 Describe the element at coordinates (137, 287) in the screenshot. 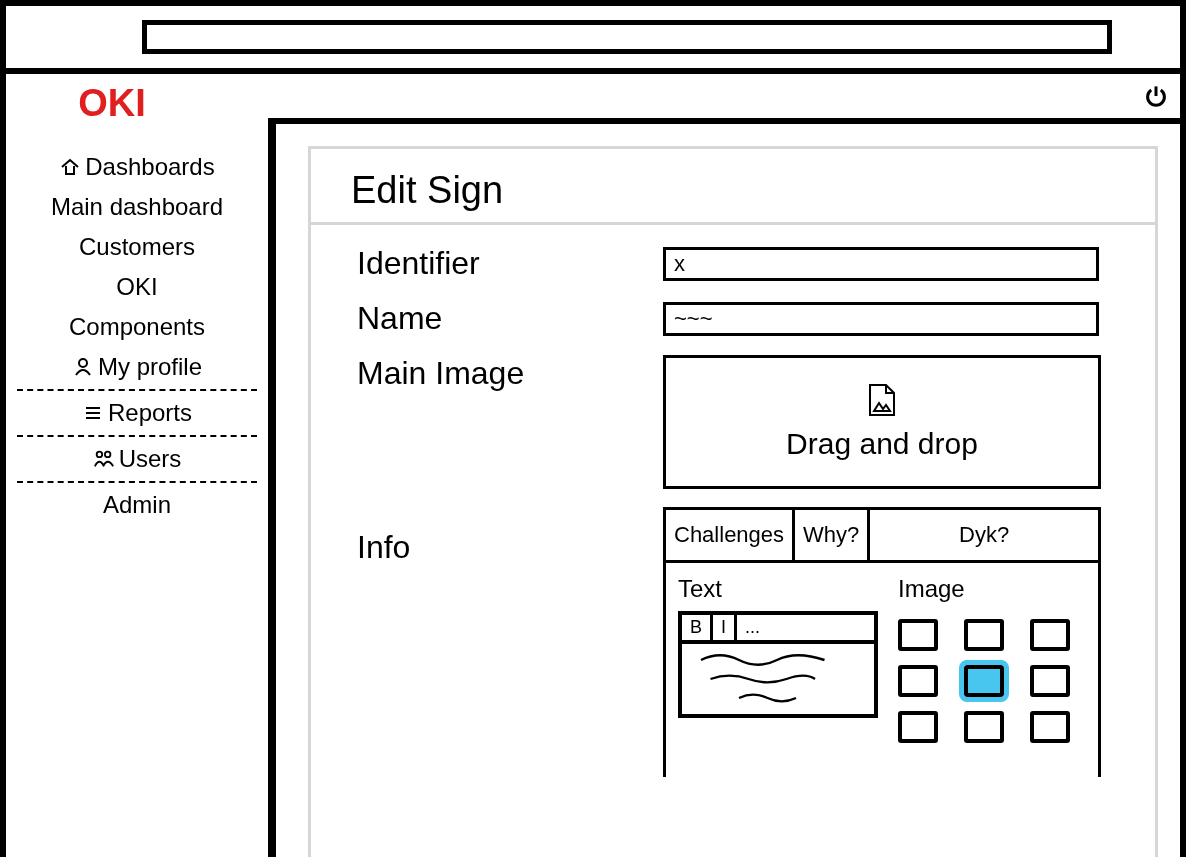

I see `sidebar-item: OKI` at that location.